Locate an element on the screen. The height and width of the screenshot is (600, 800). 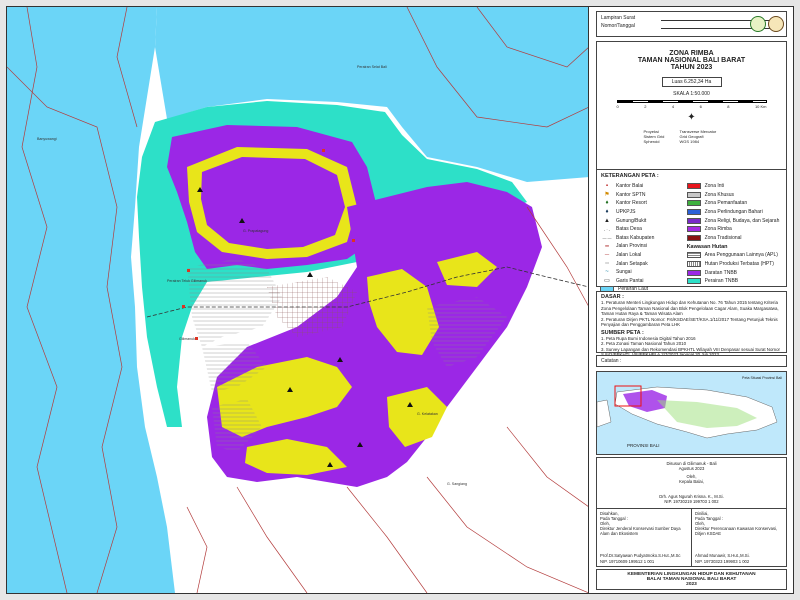
legend-gunung: ▲ Gunung/Bukit is located at coordinates (625, 220).